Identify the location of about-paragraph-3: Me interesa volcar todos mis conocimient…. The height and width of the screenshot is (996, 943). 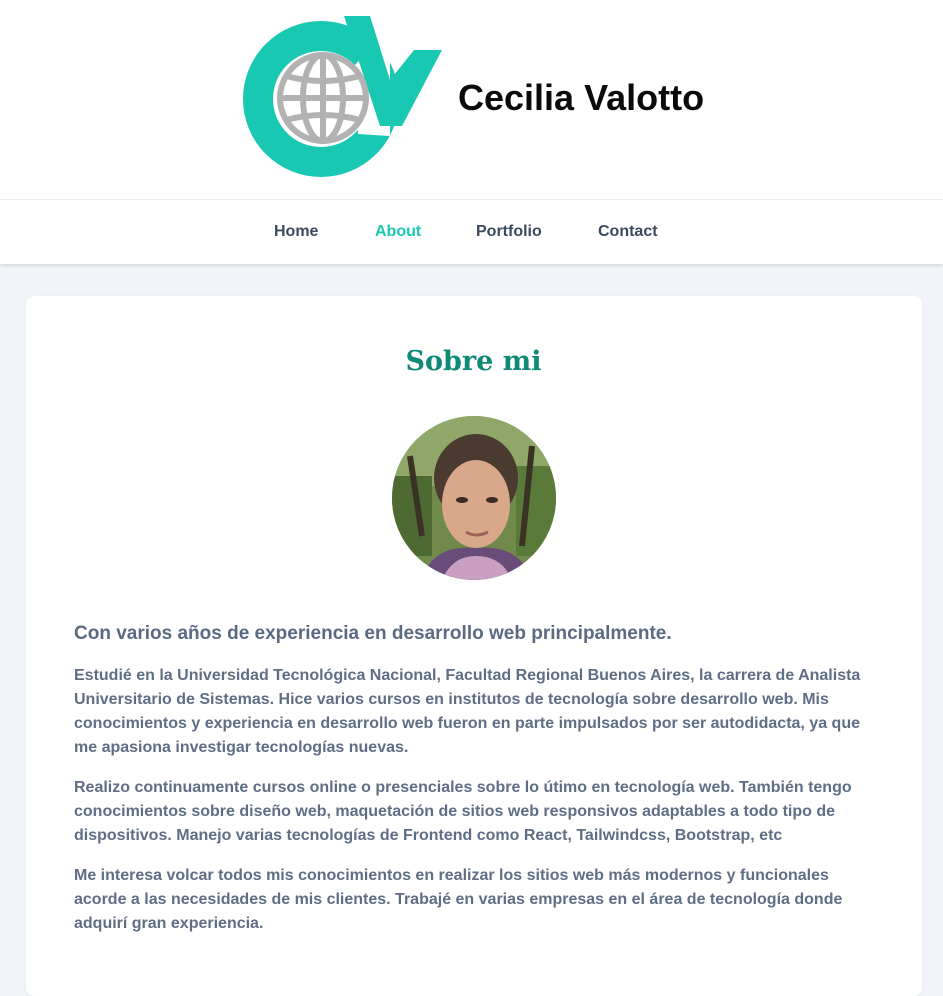
(458, 899).